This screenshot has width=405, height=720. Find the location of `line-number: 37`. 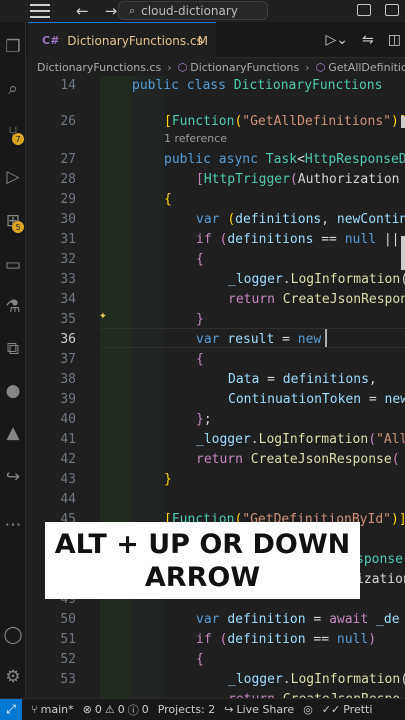

line-number: 37 is located at coordinates (68, 359).